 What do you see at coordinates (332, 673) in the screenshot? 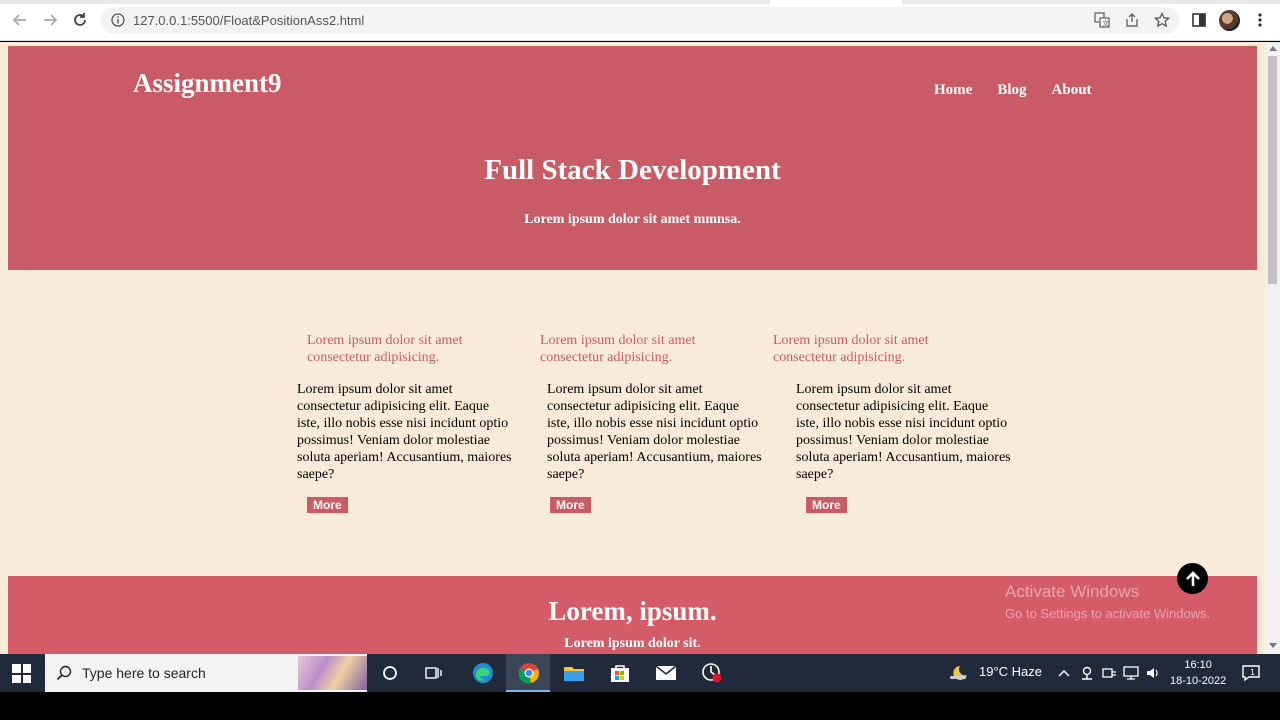
I see `search-highlight-image` at bounding box center [332, 673].